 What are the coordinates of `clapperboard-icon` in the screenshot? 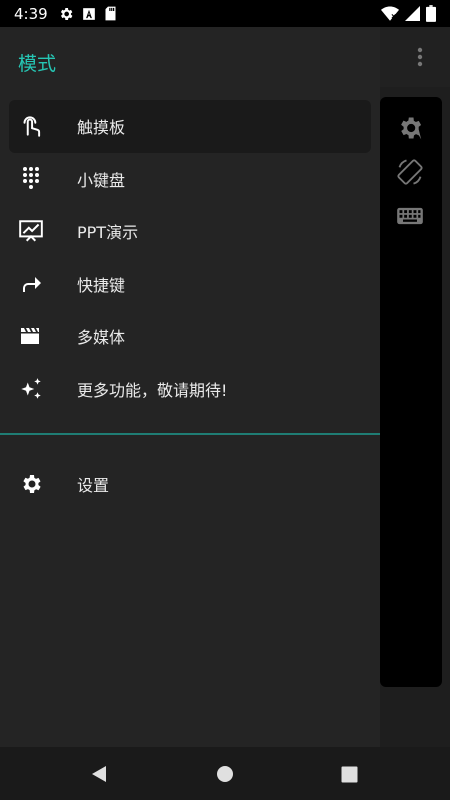 It's located at (31, 336).